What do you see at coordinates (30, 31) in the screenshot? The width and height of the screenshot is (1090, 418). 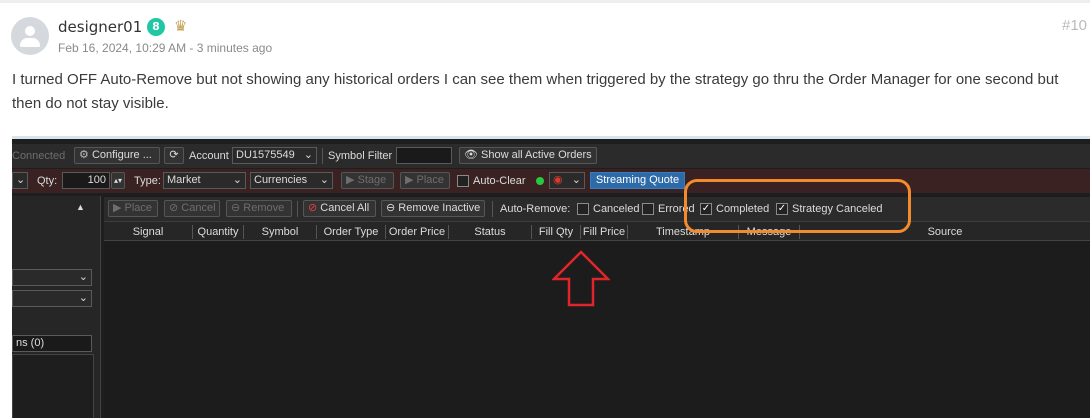 I see `avatar-head` at bounding box center [30, 31].